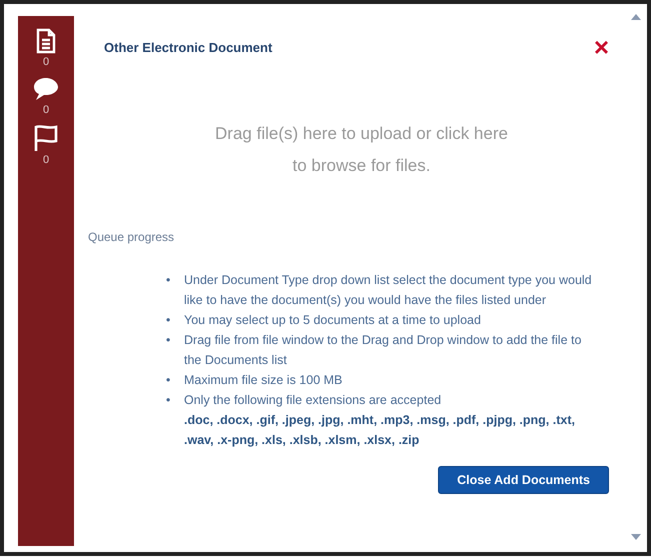  I want to click on document-icon, so click(46, 41).